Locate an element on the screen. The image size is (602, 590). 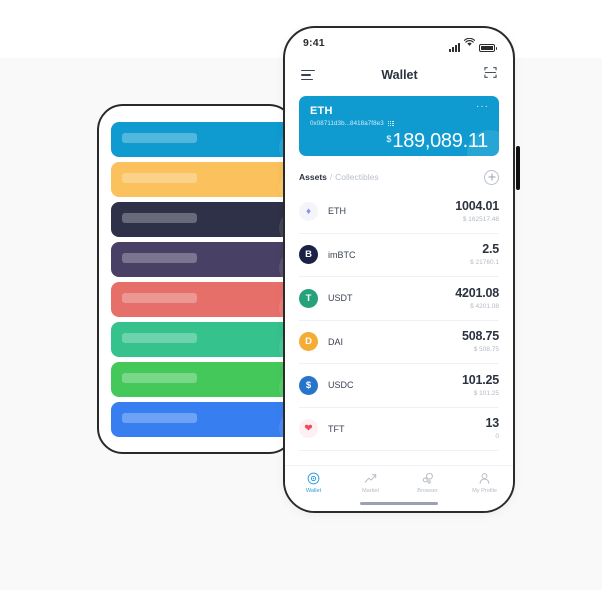
wallet-balance: $ 189,089.11 is located at coordinates (437, 141).